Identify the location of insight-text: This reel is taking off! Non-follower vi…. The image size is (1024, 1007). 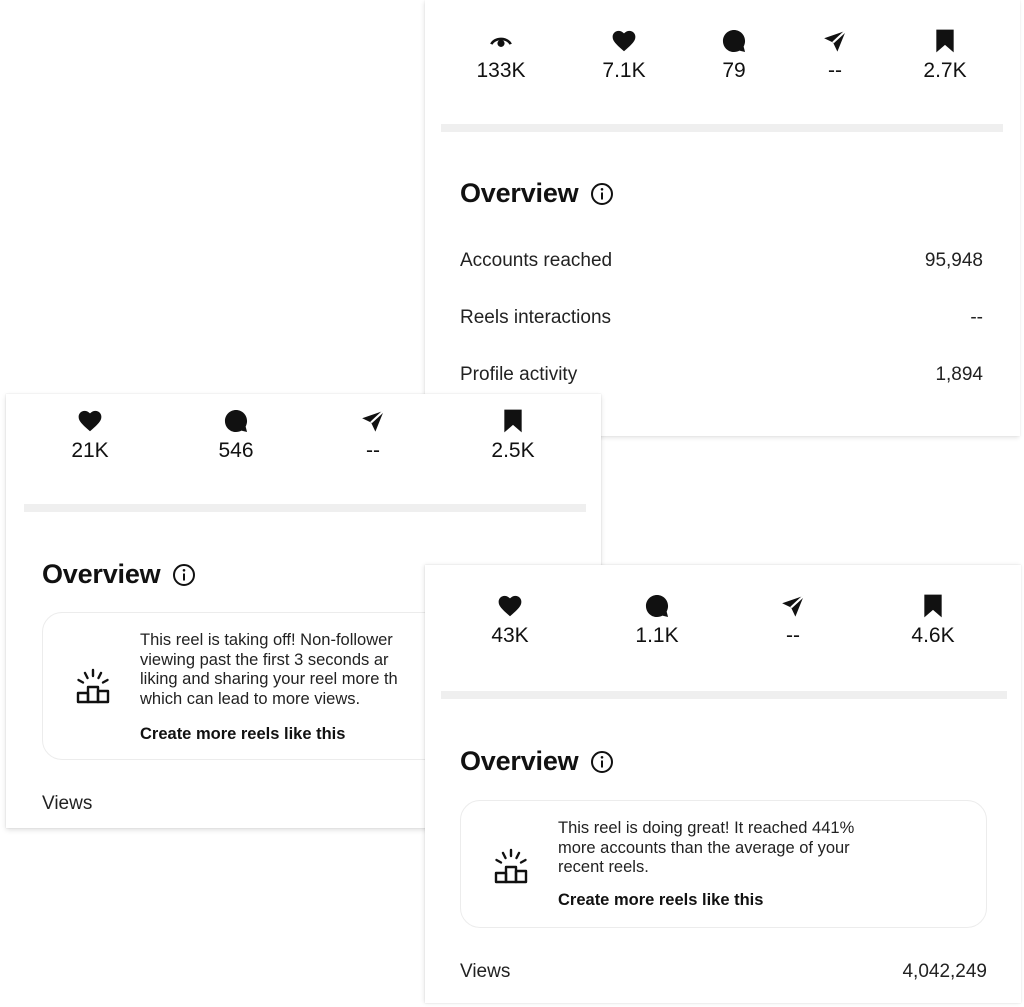
(269, 670).